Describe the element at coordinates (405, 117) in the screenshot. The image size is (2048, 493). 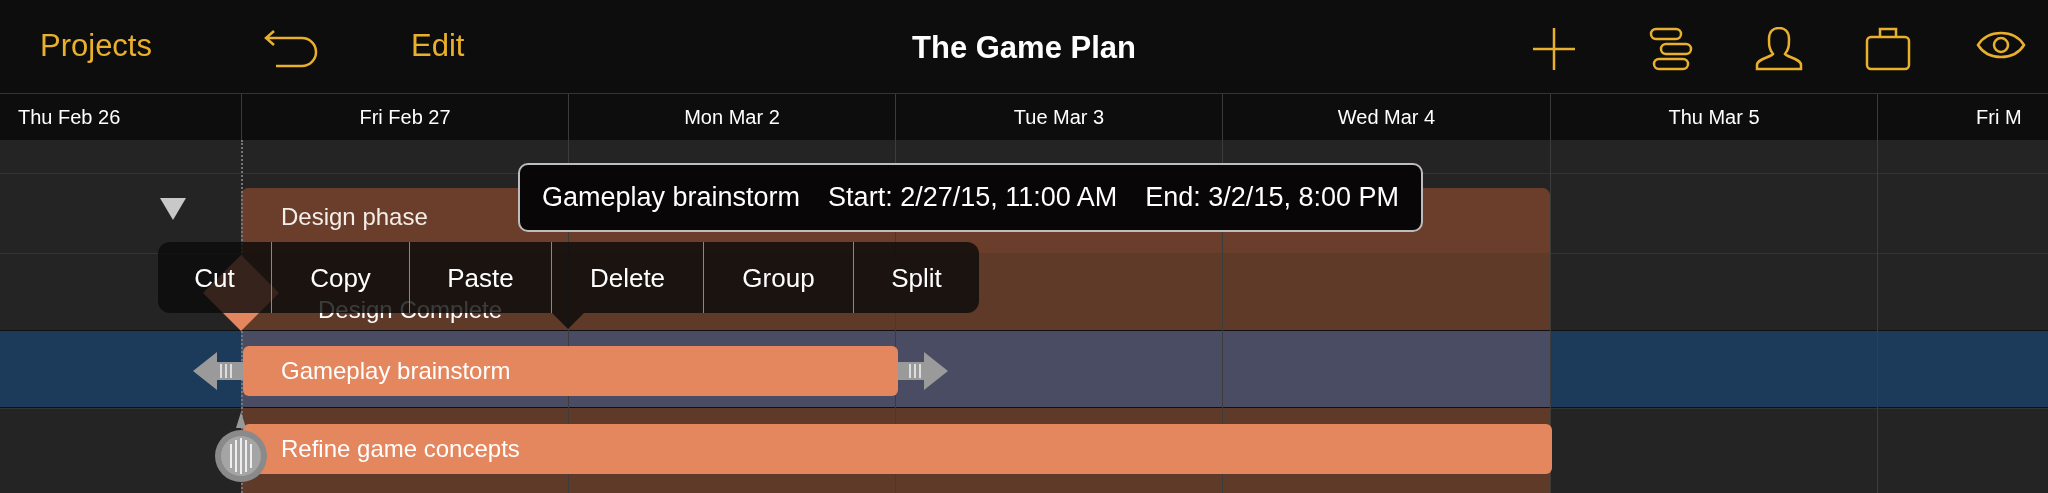
I see `date-label: Fri Feb 27` at that location.